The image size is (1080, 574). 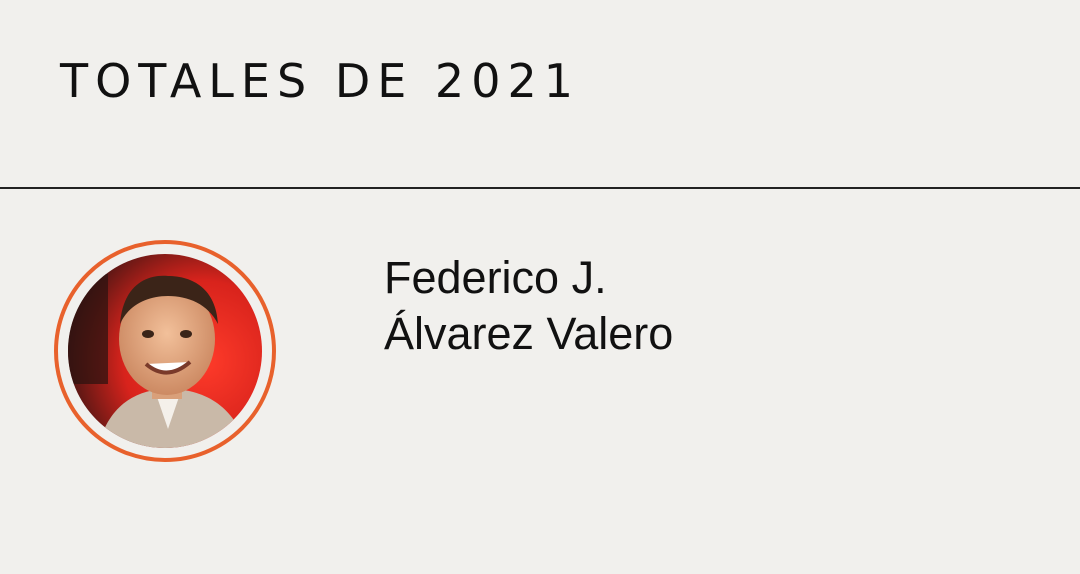 I want to click on photo-eye-left, so click(x=148, y=334).